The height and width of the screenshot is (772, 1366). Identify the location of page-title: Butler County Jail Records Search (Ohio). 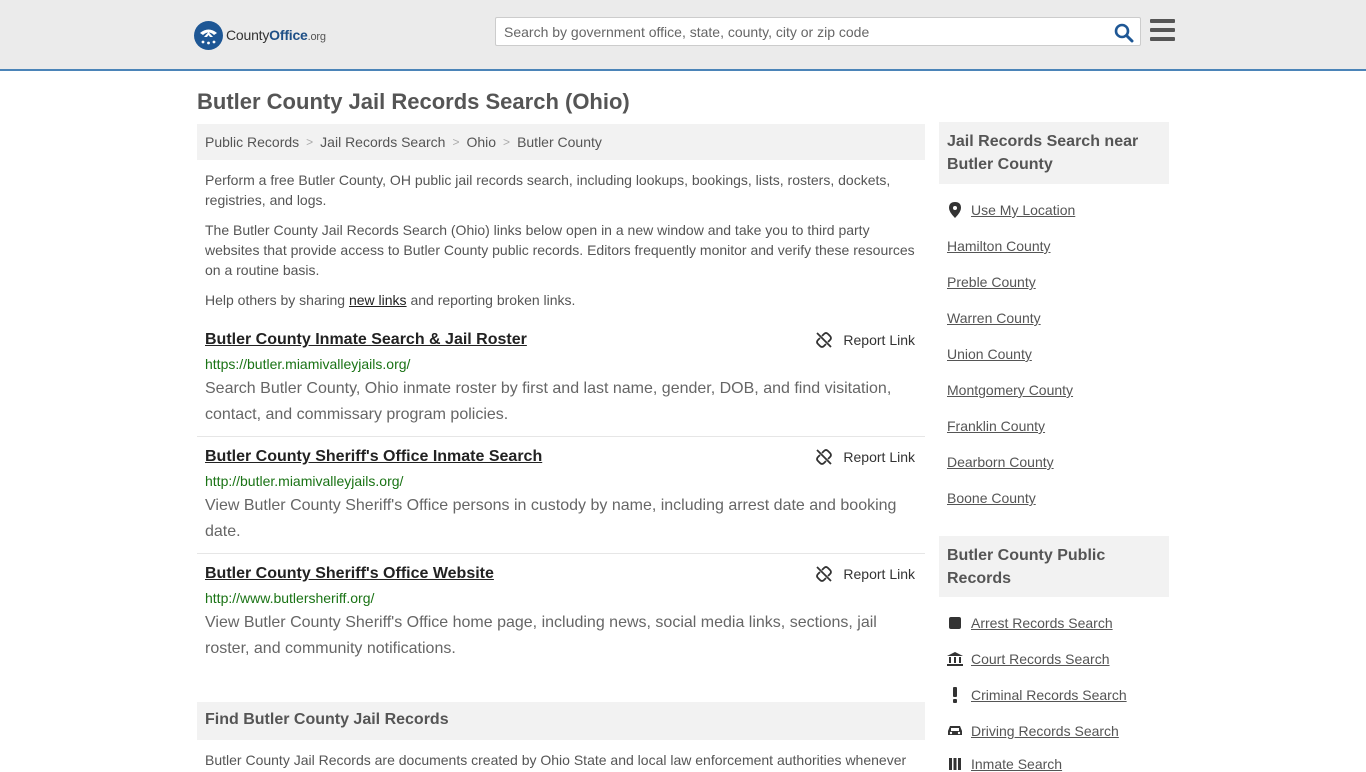
(413, 101).